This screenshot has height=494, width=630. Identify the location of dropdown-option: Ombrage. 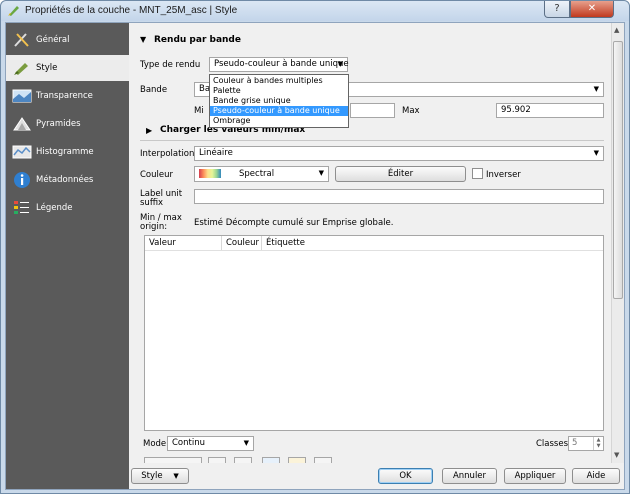
(279, 121).